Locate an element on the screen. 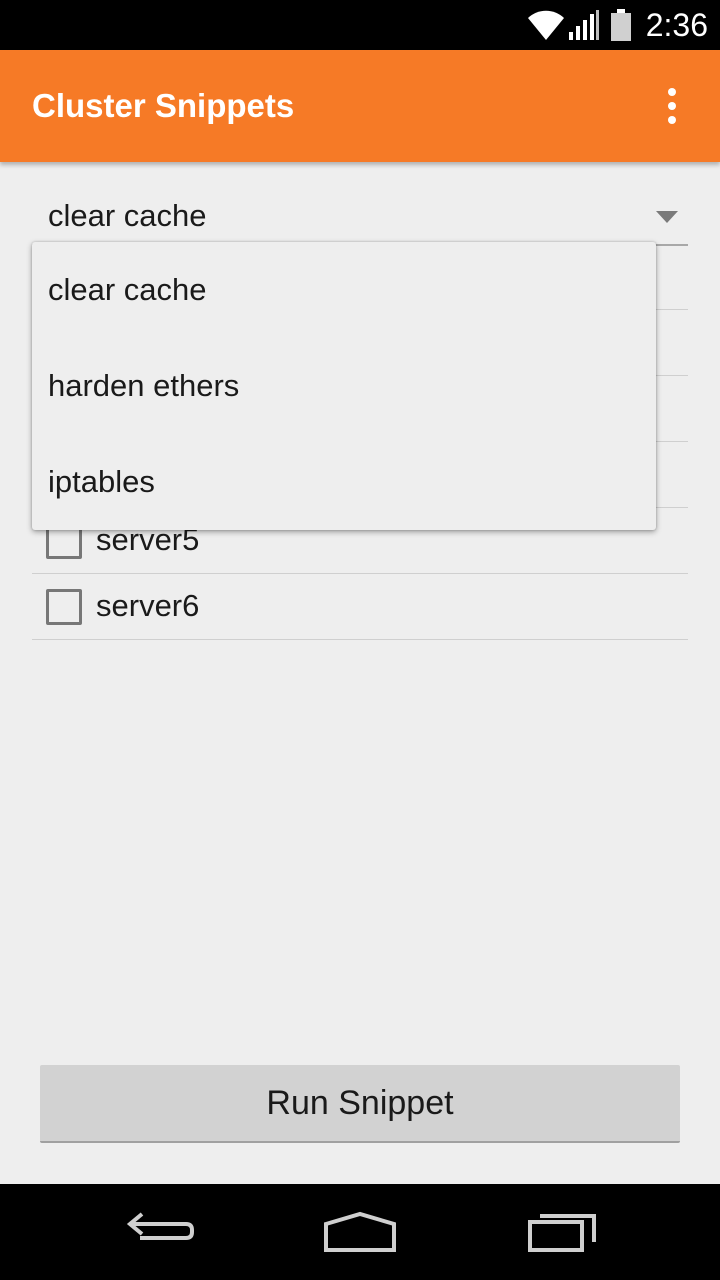  status-icons: 2:36 is located at coordinates (623, 25).